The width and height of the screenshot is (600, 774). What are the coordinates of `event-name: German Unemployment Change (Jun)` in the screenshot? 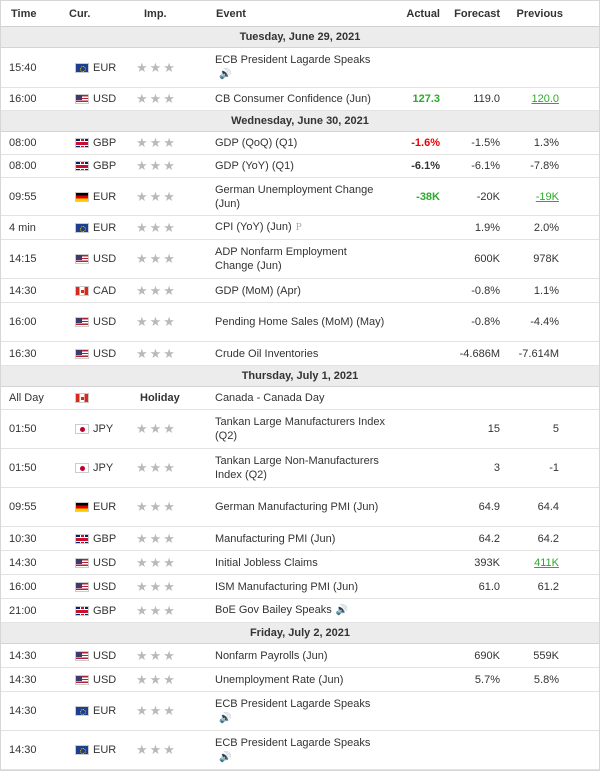 It's located at (294, 197).